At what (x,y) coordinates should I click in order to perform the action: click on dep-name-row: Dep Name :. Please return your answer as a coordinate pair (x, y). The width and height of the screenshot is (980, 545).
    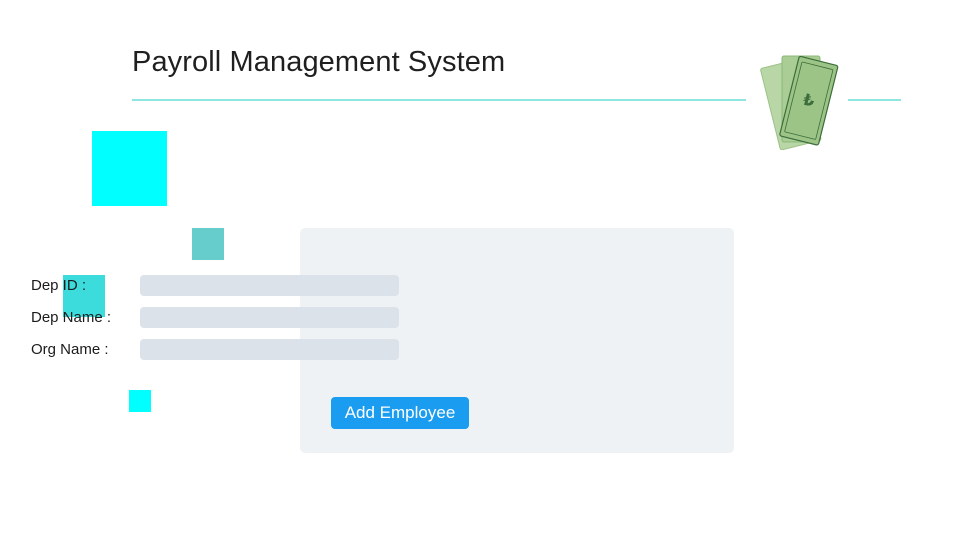
    Looking at the image, I should click on (216, 318).